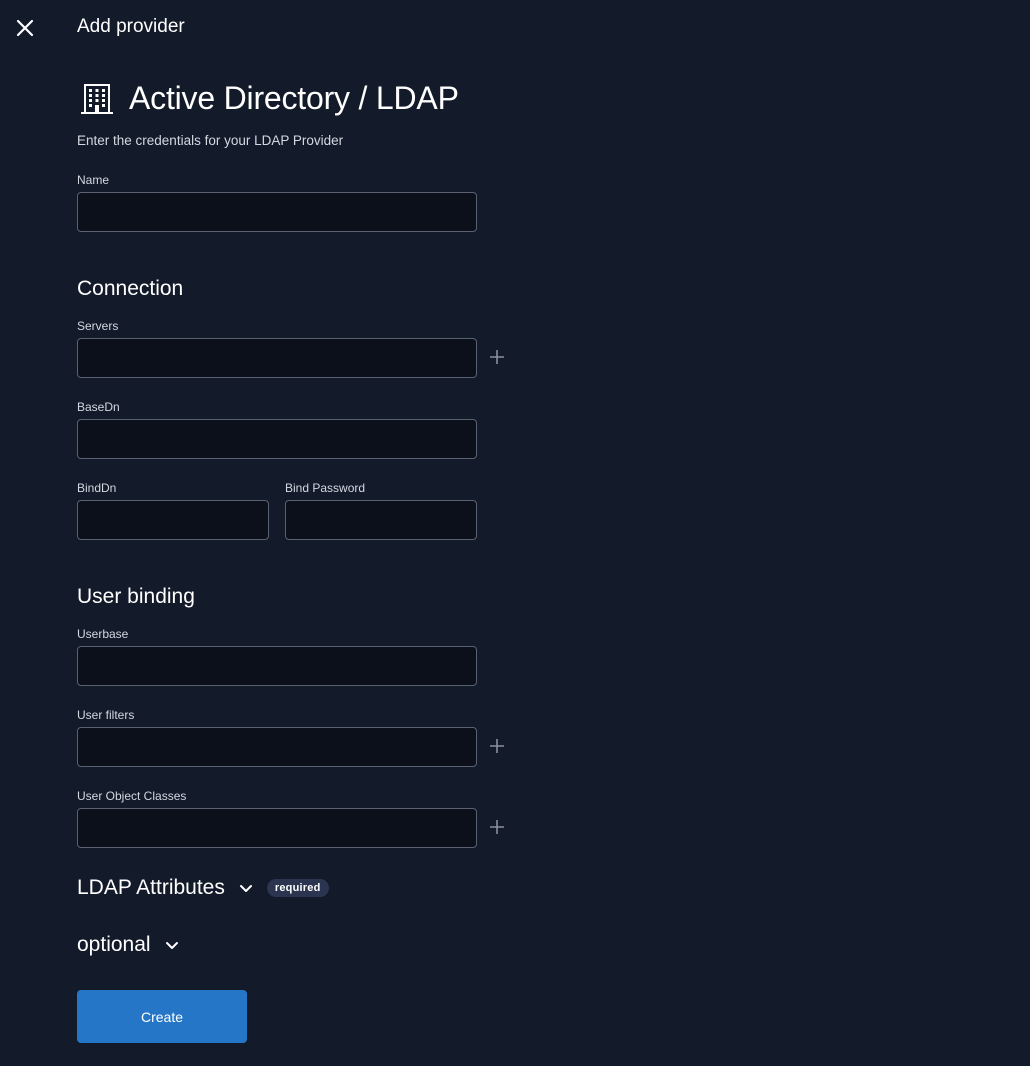 This screenshot has height=1066, width=1030. What do you see at coordinates (173, 520) in the screenshot?
I see `binddn-input` at bounding box center [173, 520].